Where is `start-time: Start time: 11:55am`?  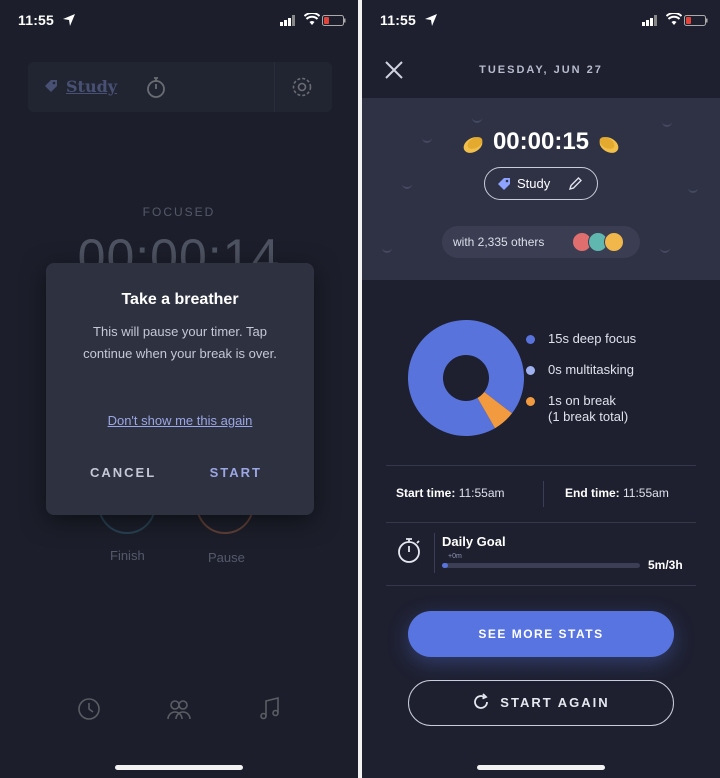
start-time: Start time: 11:55am is located at coordinates (450, 493).